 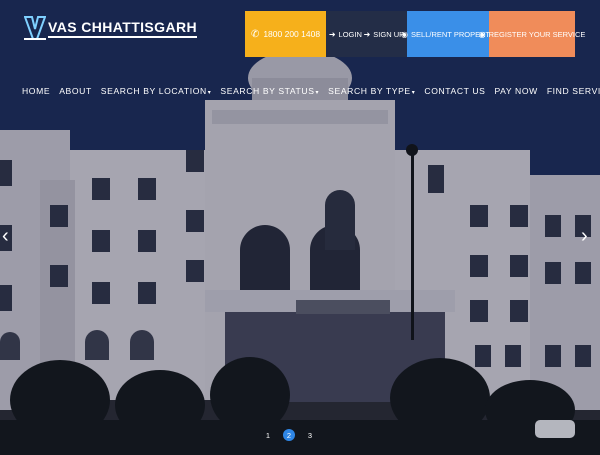 What do you see at coordinates (350, 34) in the screenshot?
I see `login-label: LOGIN` at bounding box center [350, 34].